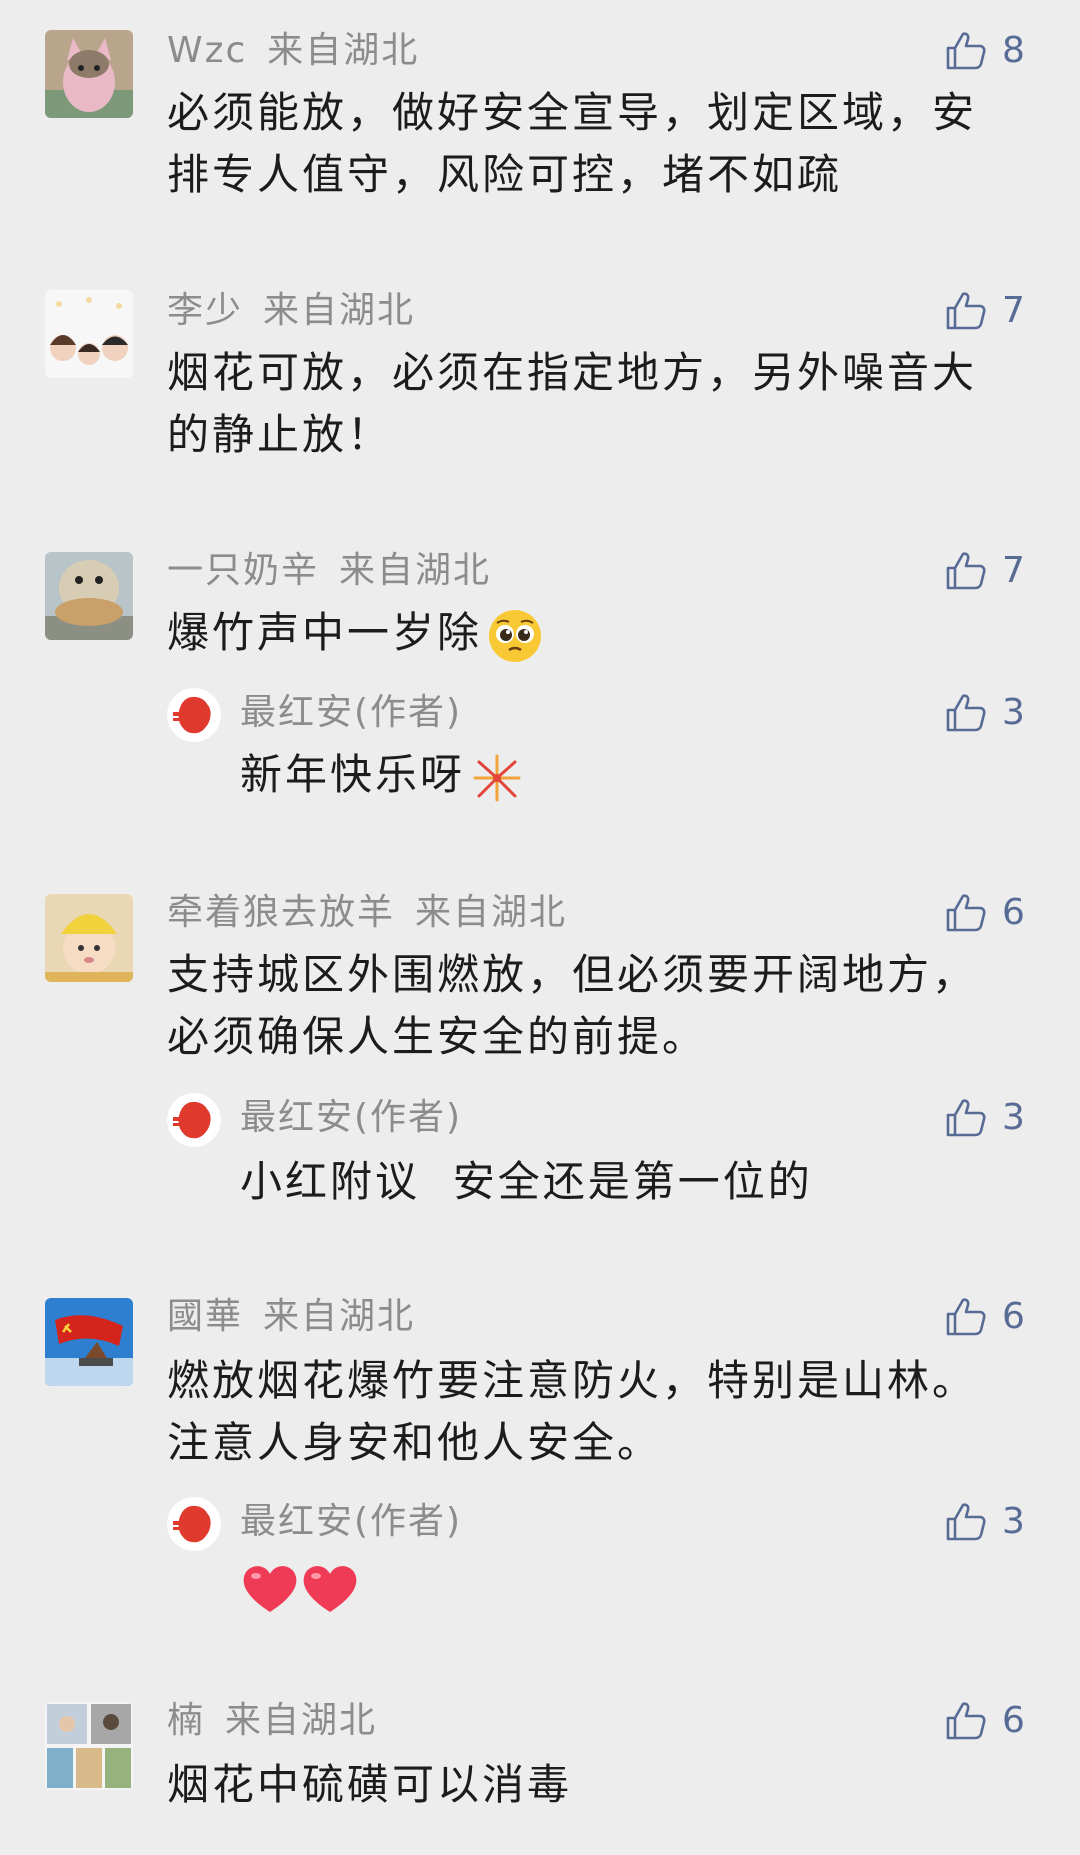 This screenshot has height=1855, width=1080. What do you see at coordinates (630, 775) in the screenshot?
I see `reply-text: 新年快乐呀` at bounding box center [630, 775].